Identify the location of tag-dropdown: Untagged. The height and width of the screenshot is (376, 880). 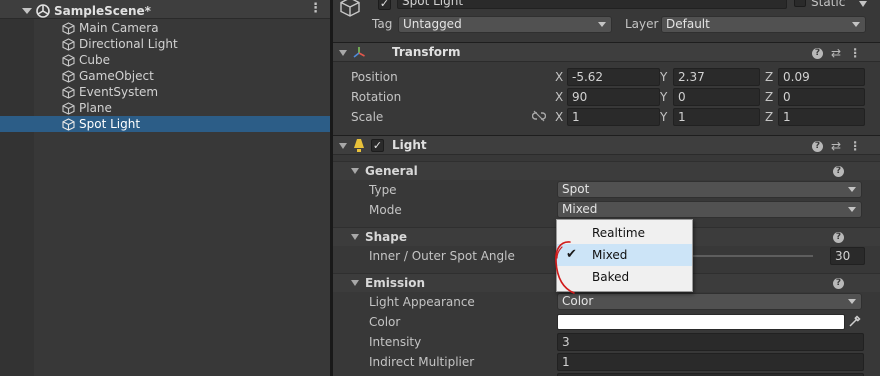
(505, 24).